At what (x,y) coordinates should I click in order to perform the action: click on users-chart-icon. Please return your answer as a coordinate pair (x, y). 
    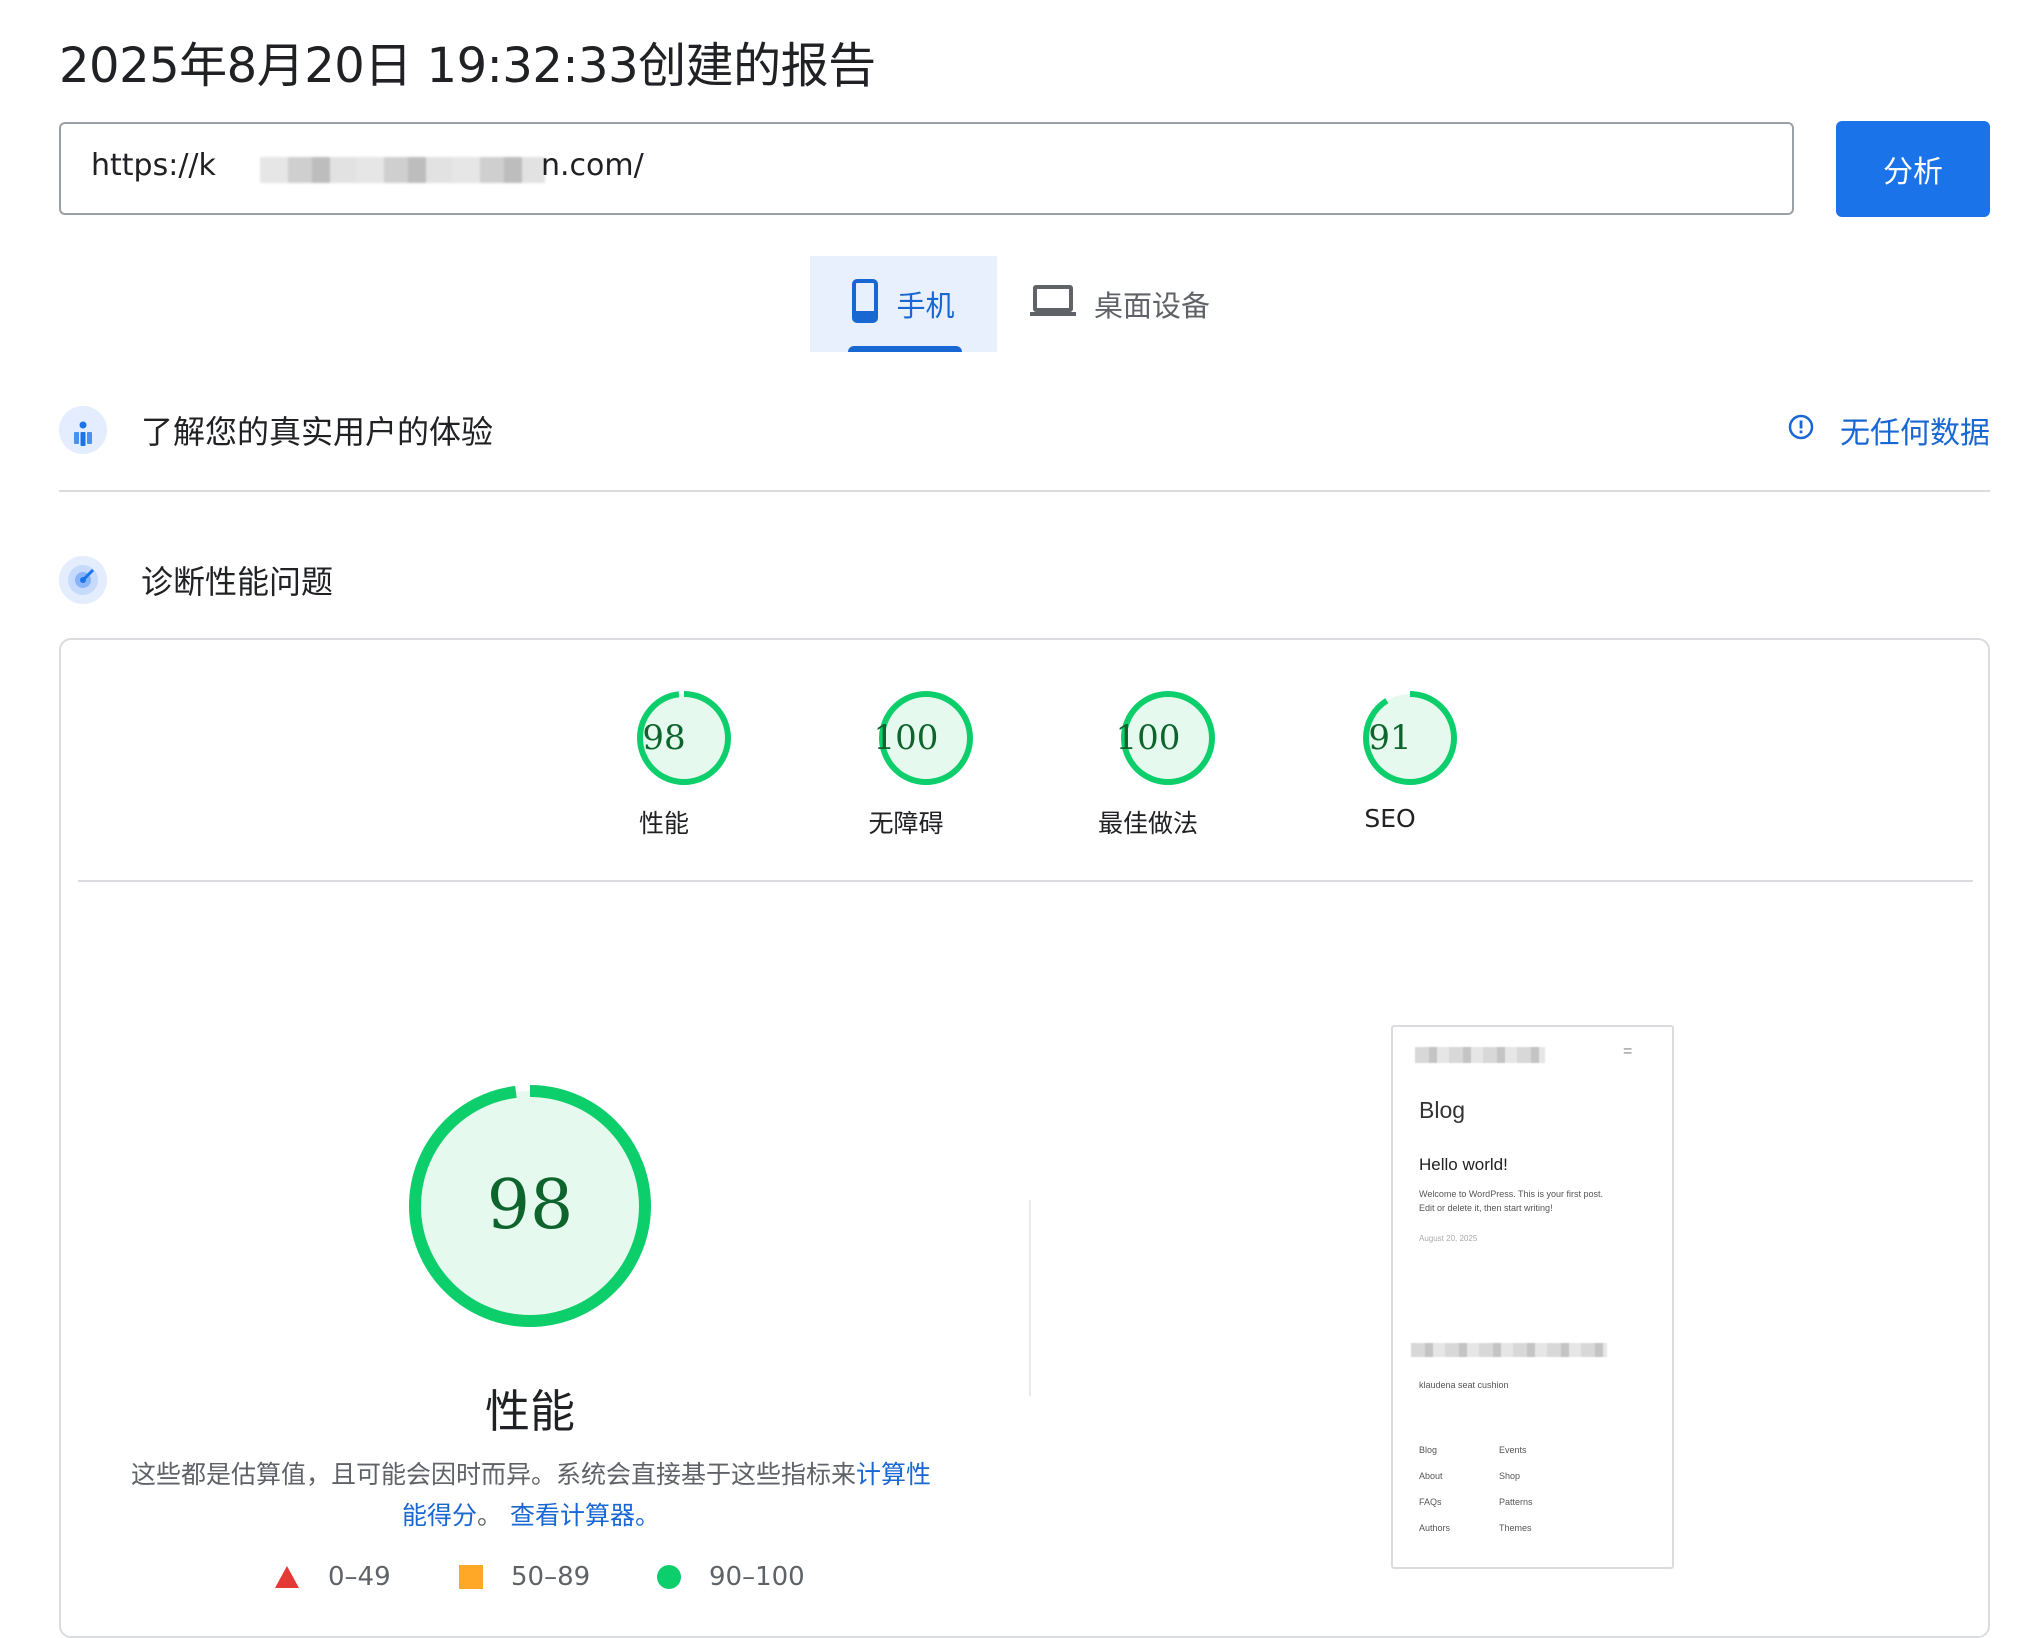
    Looking at the image, I should click on (83, 430).